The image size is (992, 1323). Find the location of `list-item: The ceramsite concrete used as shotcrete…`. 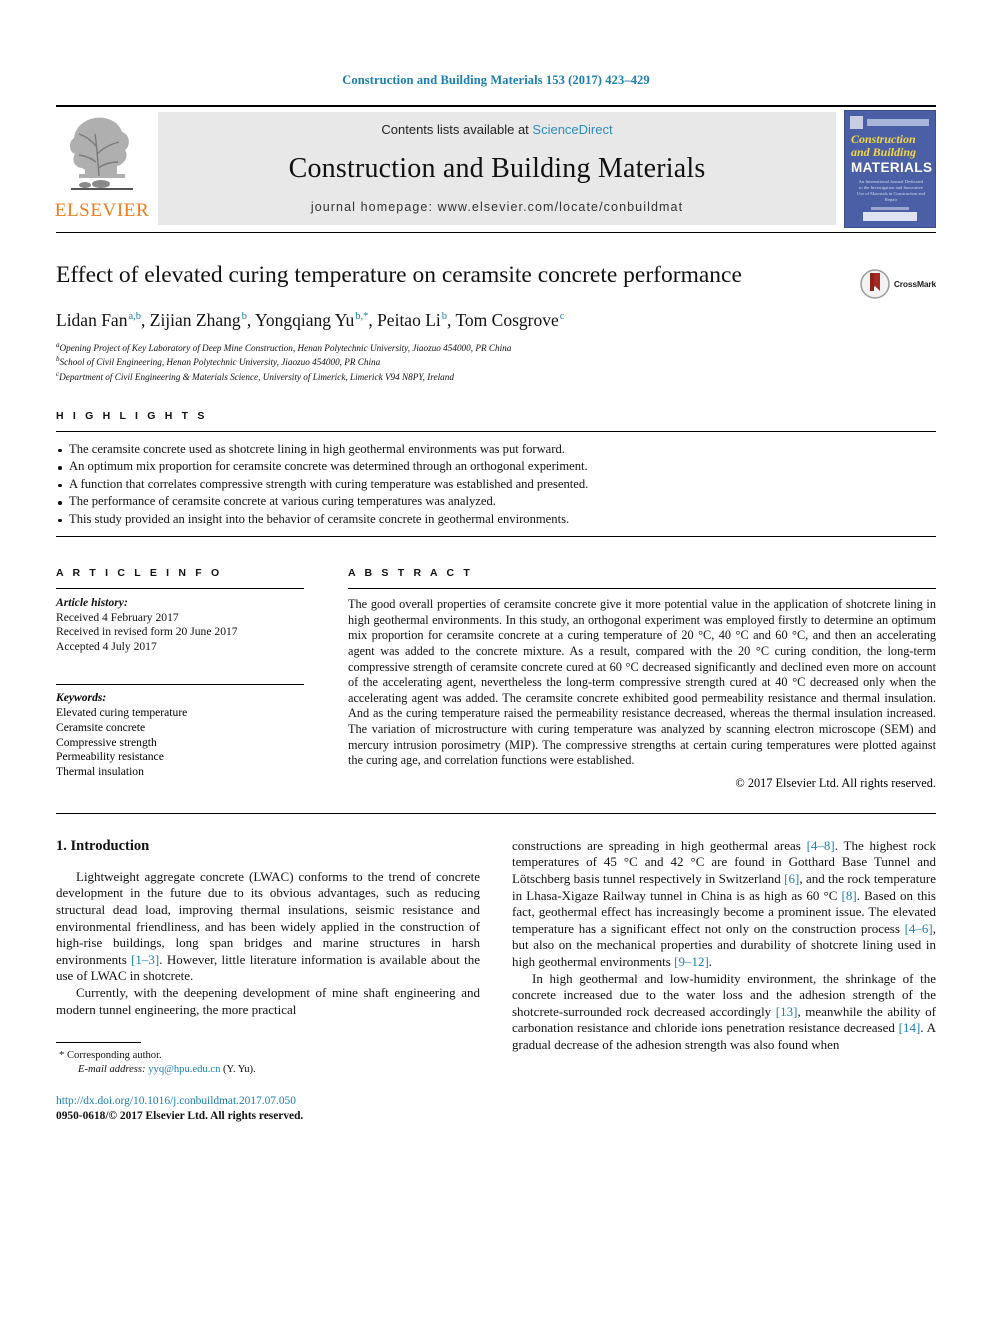

list-item: The ceramsite concrete used as shotcrete… is located at coordinates (496, 450).